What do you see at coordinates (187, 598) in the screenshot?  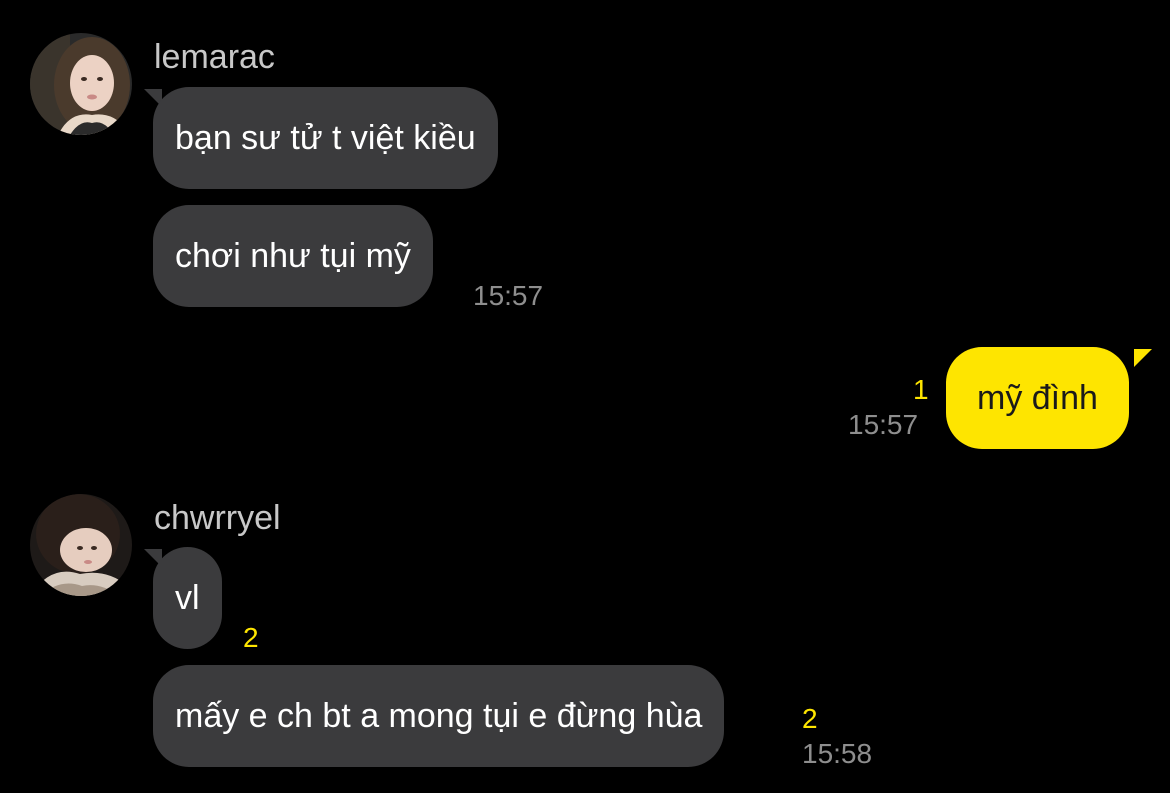 I see `message-bubble-incoming: vl` at bounding box center [187, 598].